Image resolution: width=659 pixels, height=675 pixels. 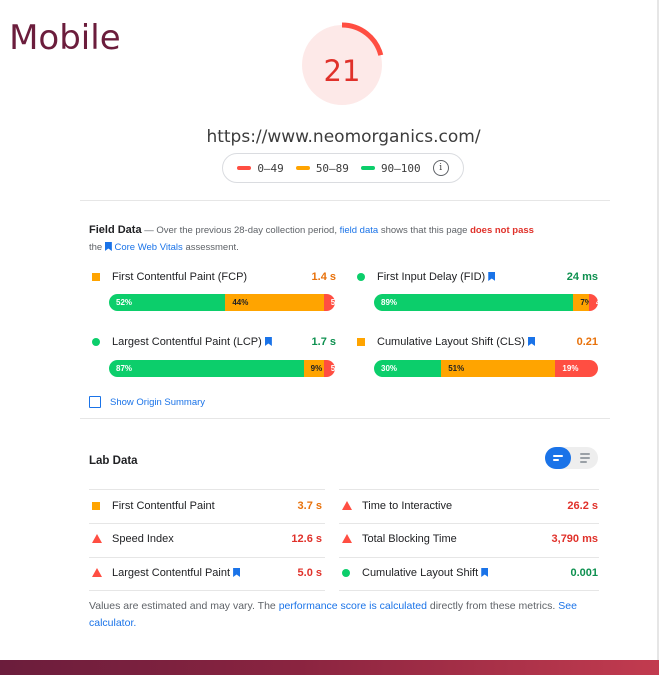 What do you see at coordinates (60, 38) in the screenshot?
I see `page-heading: - Mobile` at bounding box center [60, 38].